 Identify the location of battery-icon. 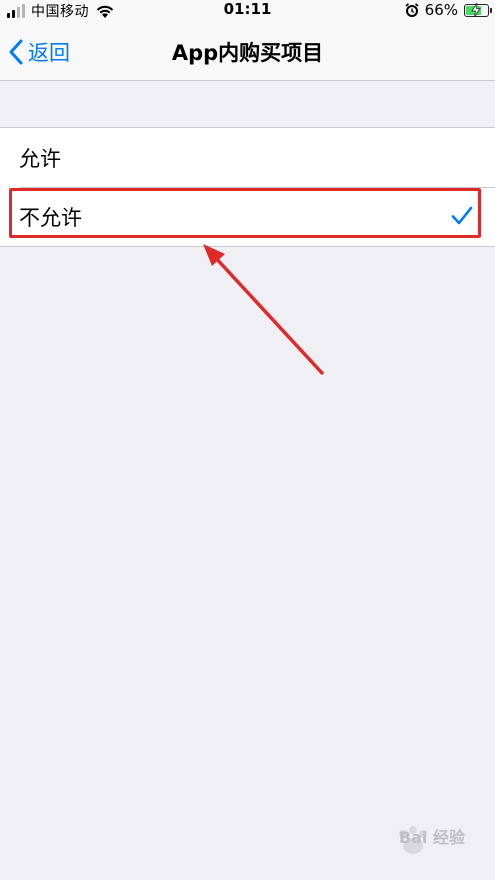
(478, 9).